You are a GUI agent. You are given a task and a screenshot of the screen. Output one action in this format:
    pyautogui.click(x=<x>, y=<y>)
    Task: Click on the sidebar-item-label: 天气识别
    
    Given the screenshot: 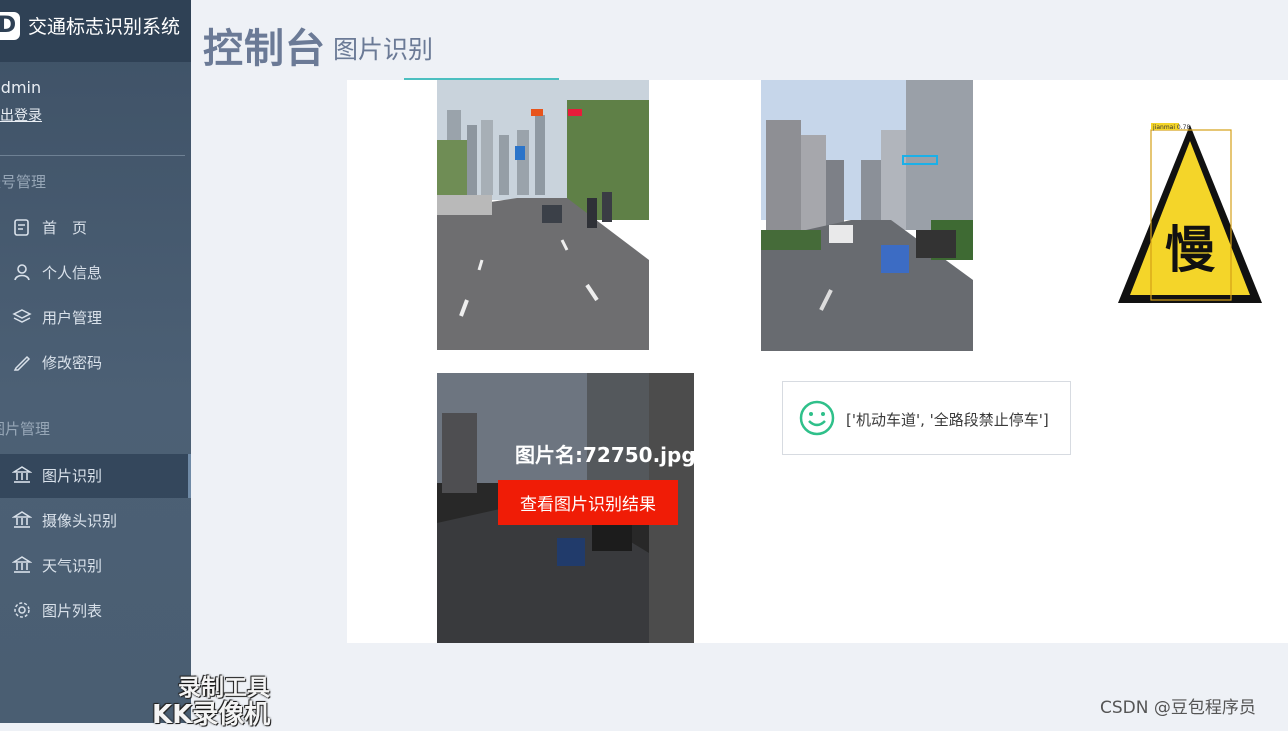 What is the action you would take?
    pyautogui.click(x=72, y=566)
    